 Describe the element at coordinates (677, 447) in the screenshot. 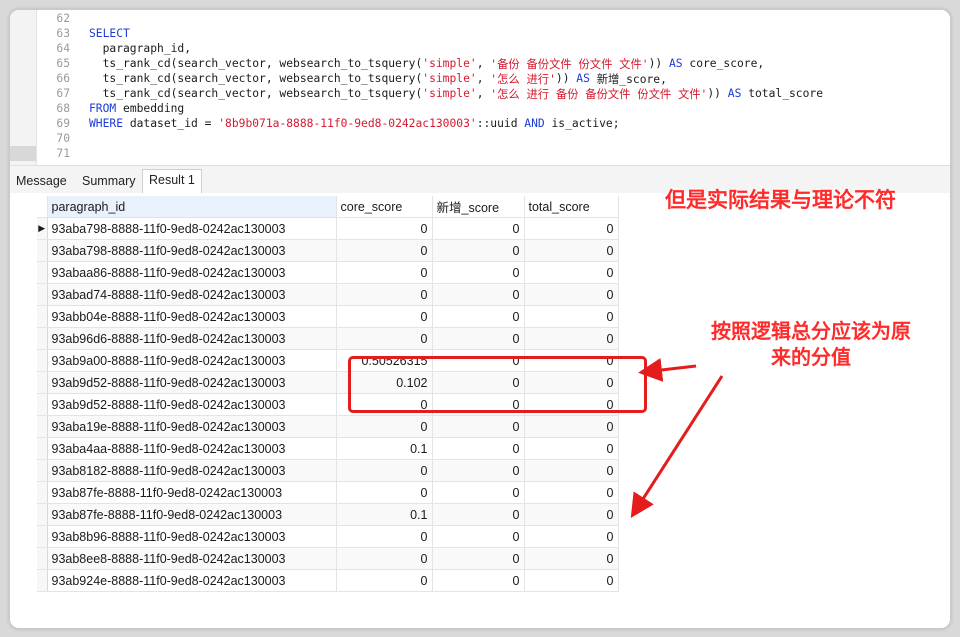

I see `arrow-to-total` at that location.